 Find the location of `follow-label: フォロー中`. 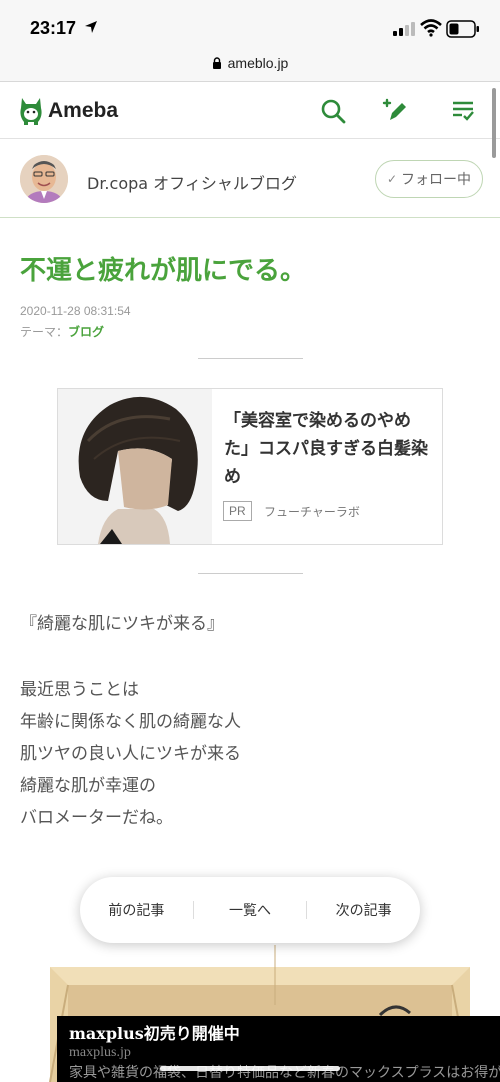

follow-label: フォロー中 is located at coordinates (436, 180).